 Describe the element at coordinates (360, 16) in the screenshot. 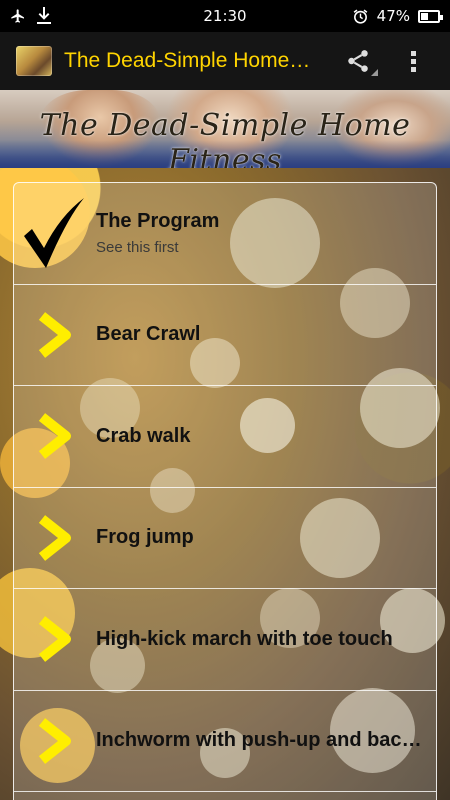

I see `alarm-icon` at that location.